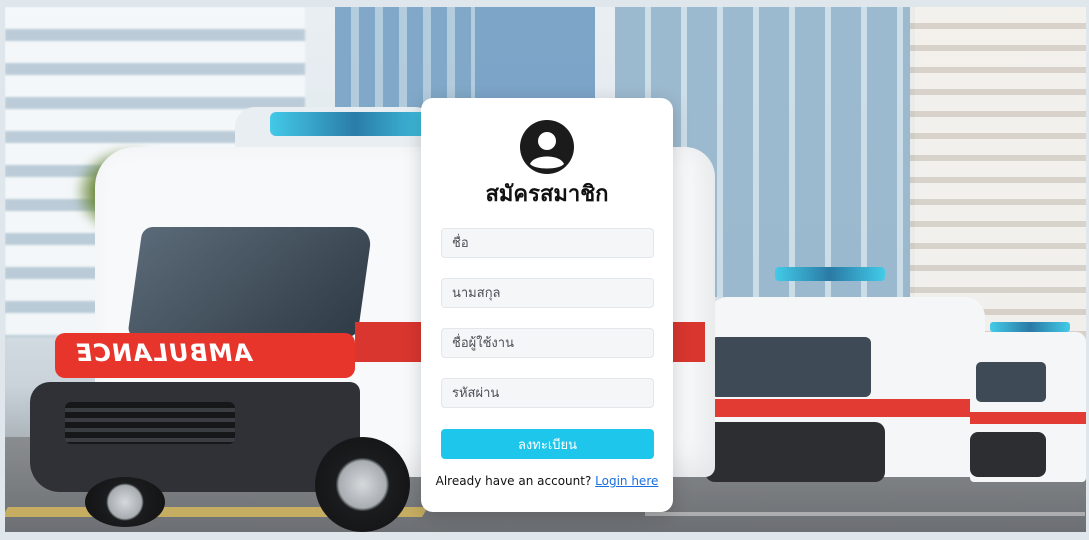 The image size is (1089, 540). I want to click on ambulance-third, so click(1028, 407).